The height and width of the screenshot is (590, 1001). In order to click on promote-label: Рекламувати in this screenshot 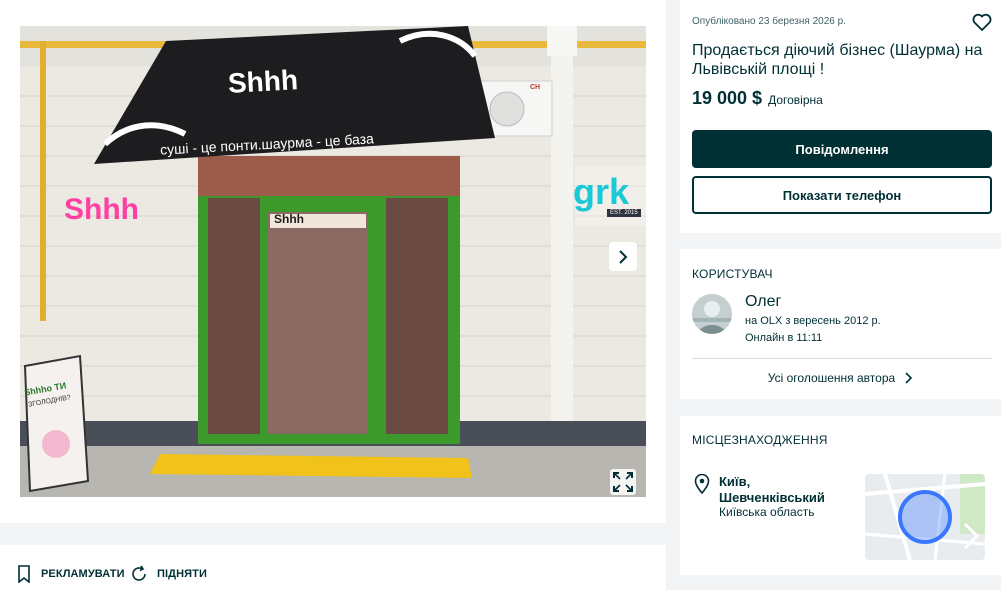, I will do `click(83, 574)`.